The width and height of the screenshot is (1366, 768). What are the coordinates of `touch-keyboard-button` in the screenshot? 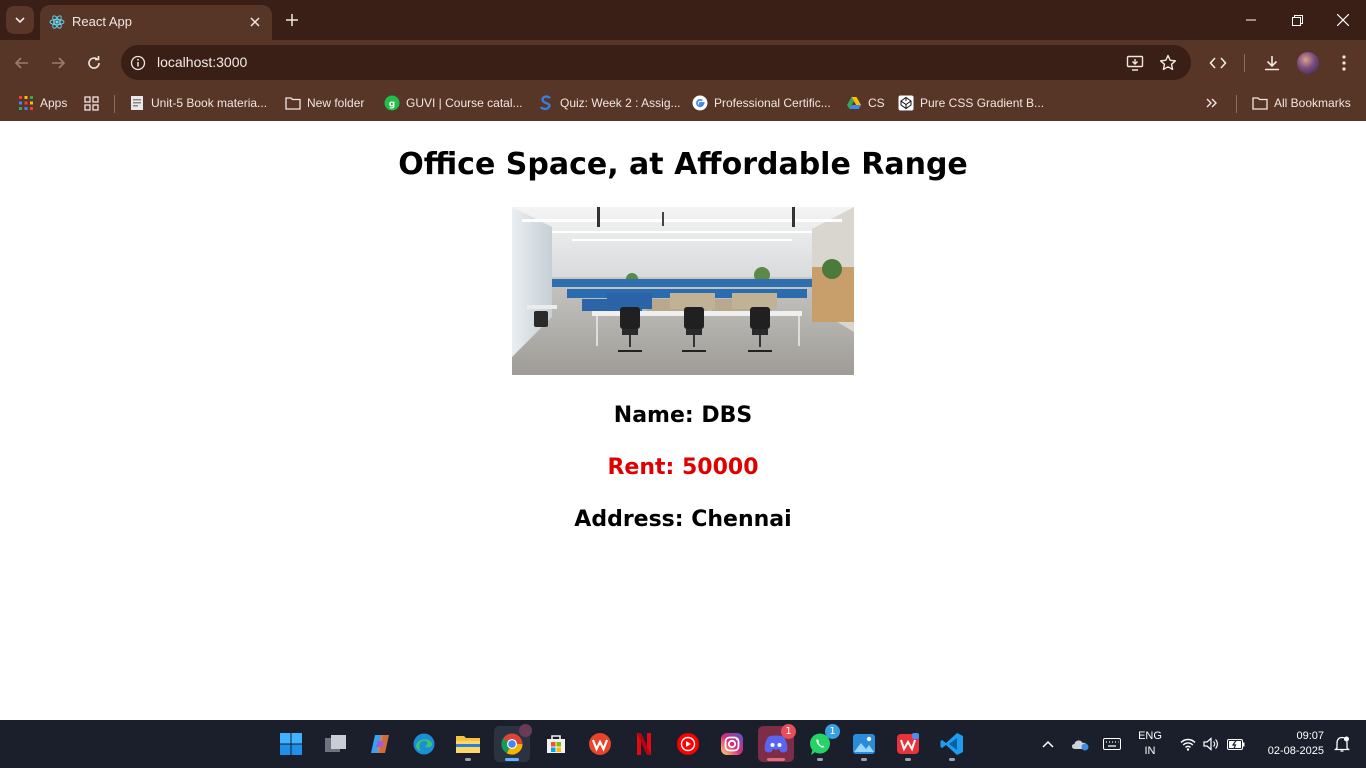 It's located at (1112, 744).